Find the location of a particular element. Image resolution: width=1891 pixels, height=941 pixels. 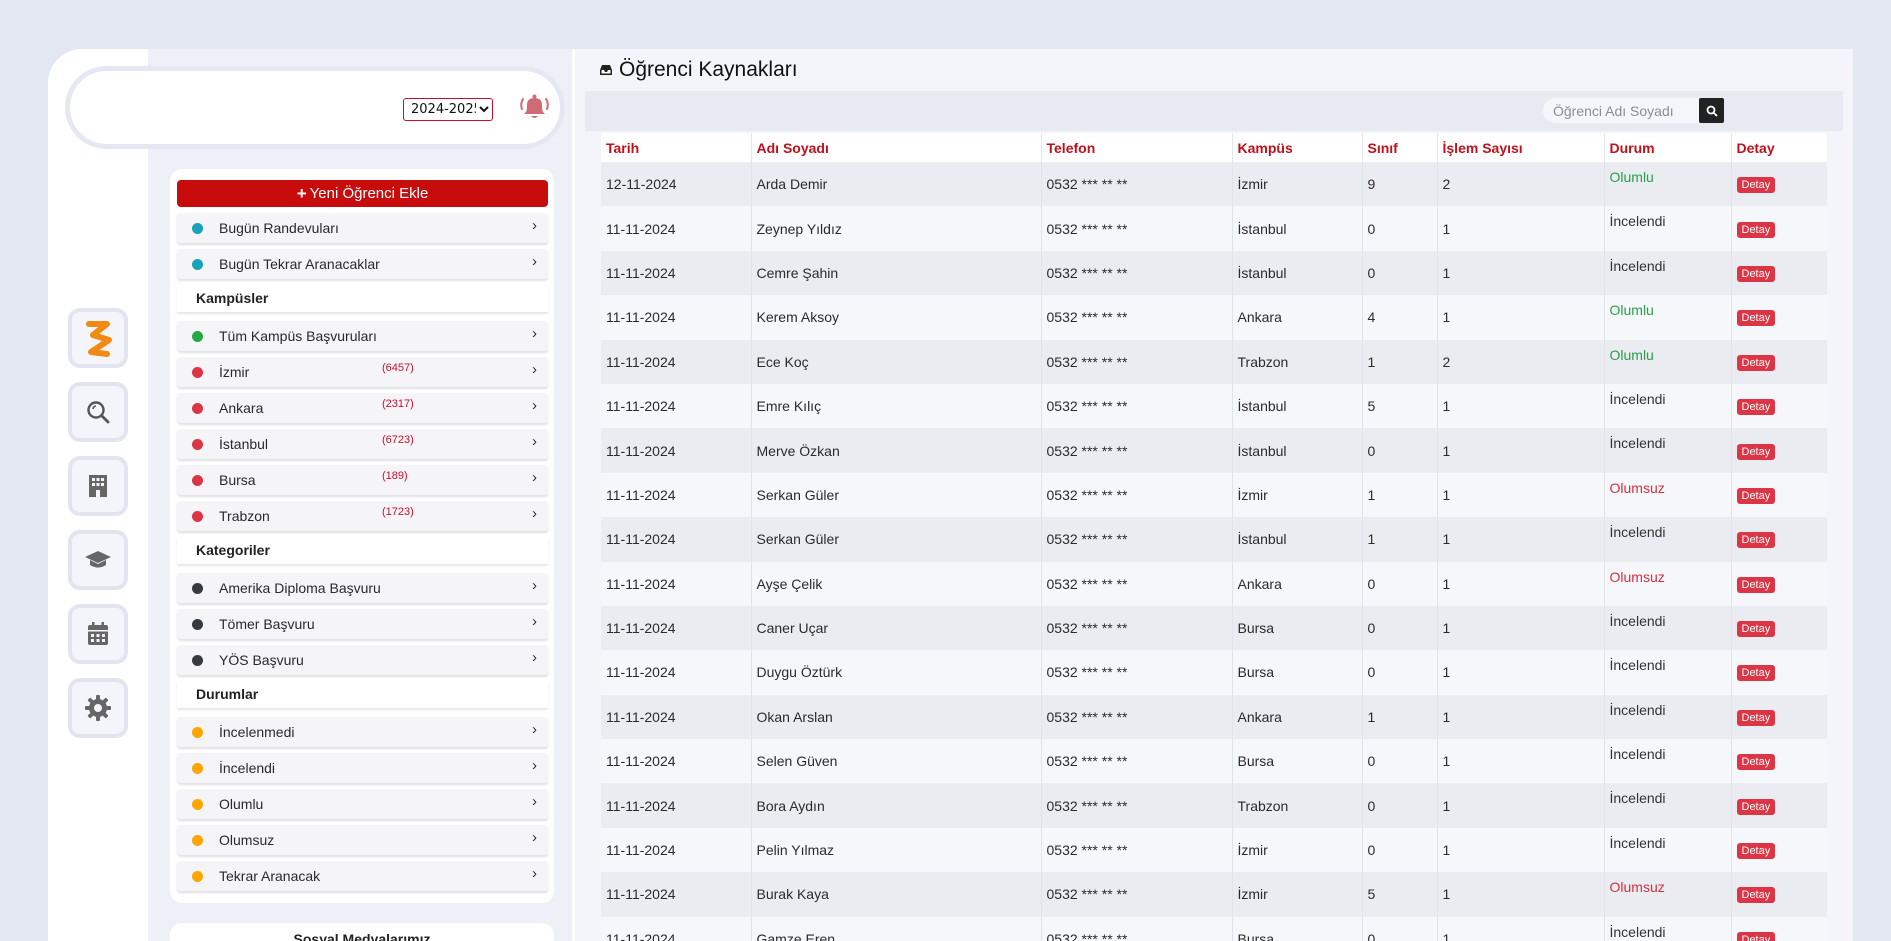

year-select: 2024-2025 is located at coordinates (448, 109).